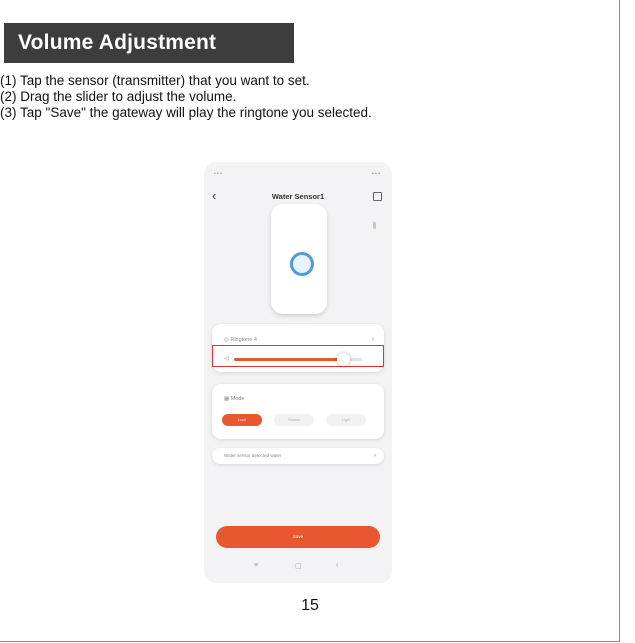 The image size is (635, 643). Describe the element at coordinates (298, 196) in the screenshot. I see `screen-title: Water Sensor1` at that location.